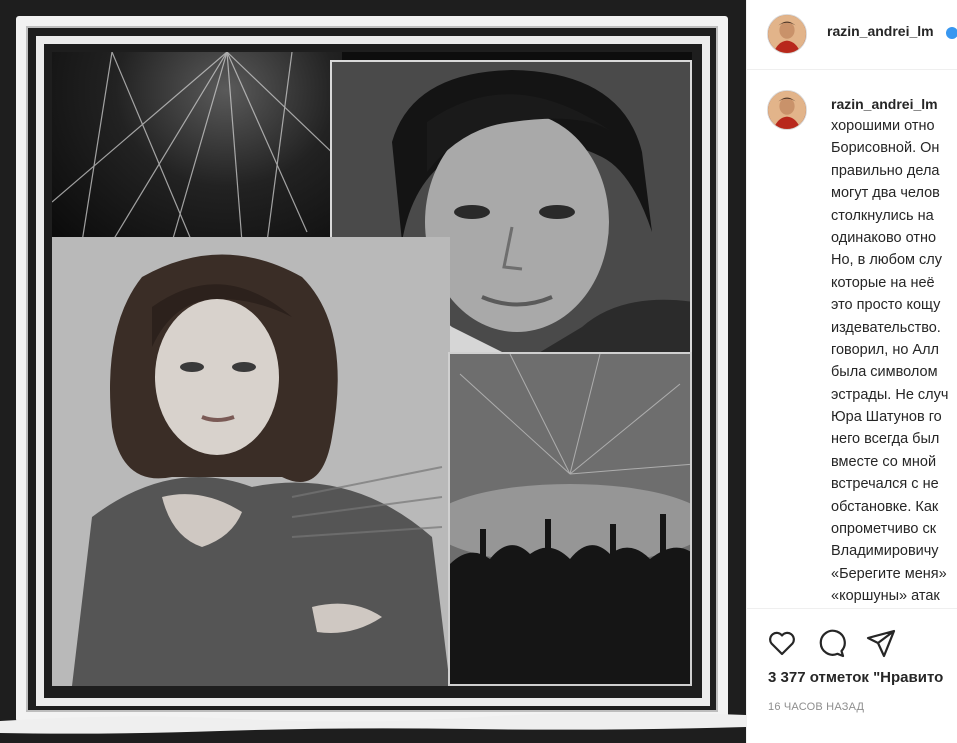 This screenshot has height=743, width=957. I want to click on caption-line: говорил, но Алл, so click(885, 349).